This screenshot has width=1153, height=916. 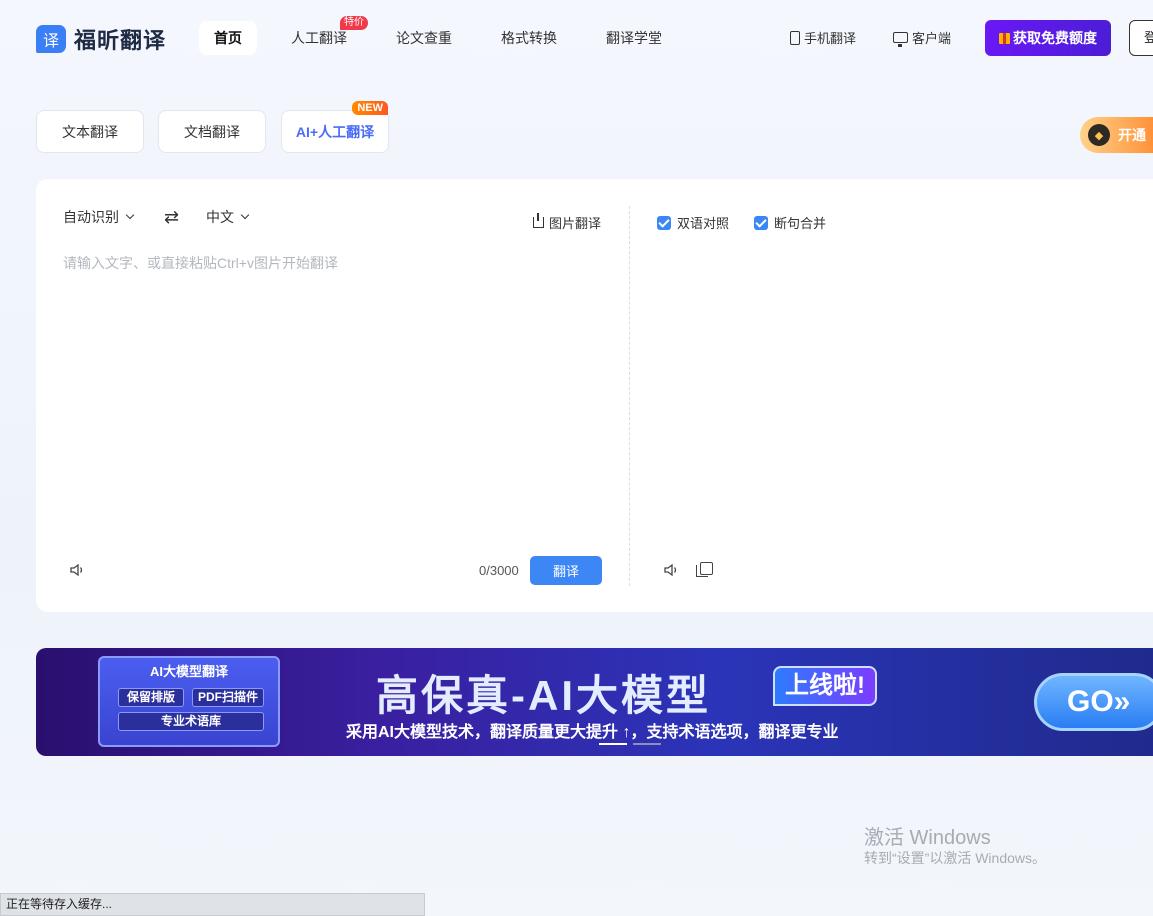 What do you see at coordinates (333, 393) in the screenshot?
I see `source-text-input` at bounding box center [333, 393].